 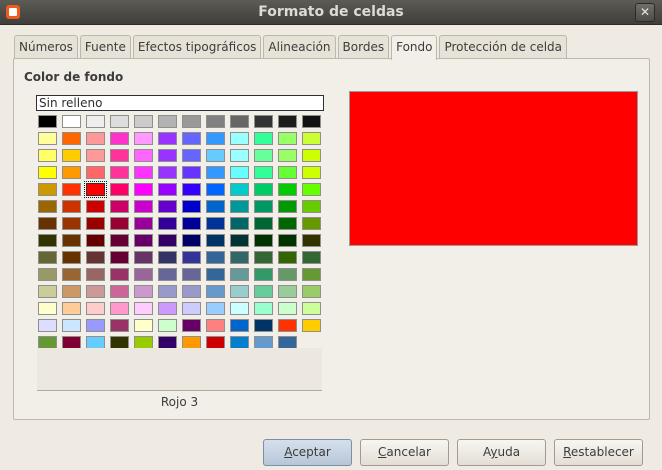 I want to click on tab-proteccion-de-celda: Protección de celda, so click(x=503, y=47).